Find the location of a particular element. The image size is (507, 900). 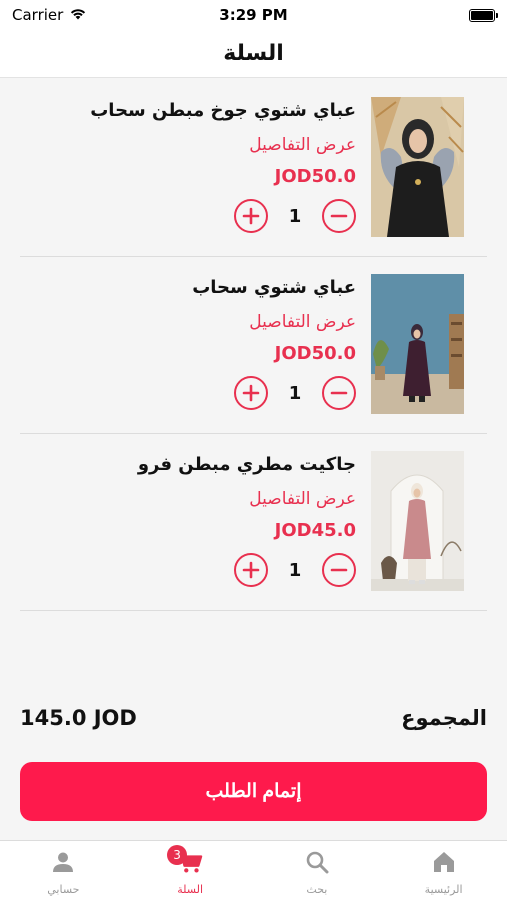

tab-label: حسابي is located at coordinates (63, 889).